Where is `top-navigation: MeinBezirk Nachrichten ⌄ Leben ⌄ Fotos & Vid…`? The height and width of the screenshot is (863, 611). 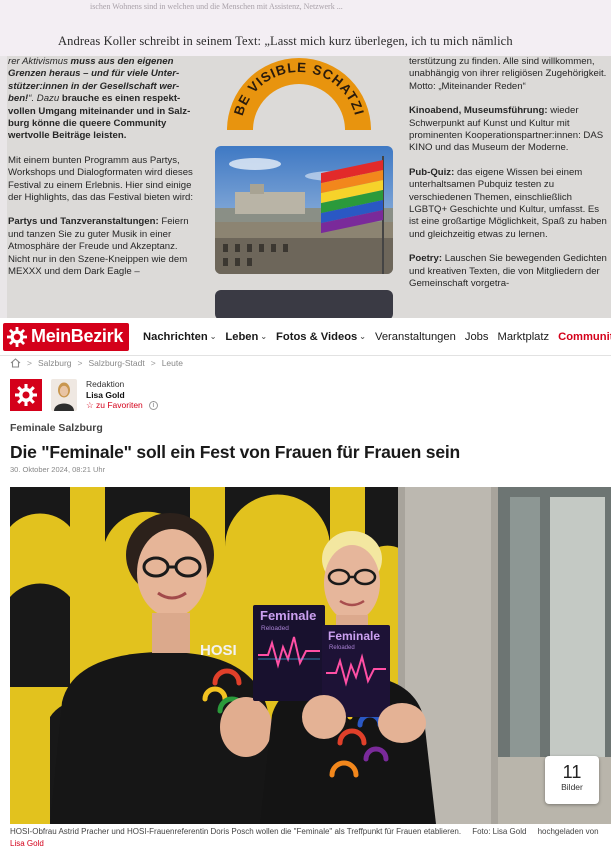 top-navigation: MeinBezirk Nachrichten ⌄ Leben ⌄ Fotos & Vid… is located at coordinates (305, 337).